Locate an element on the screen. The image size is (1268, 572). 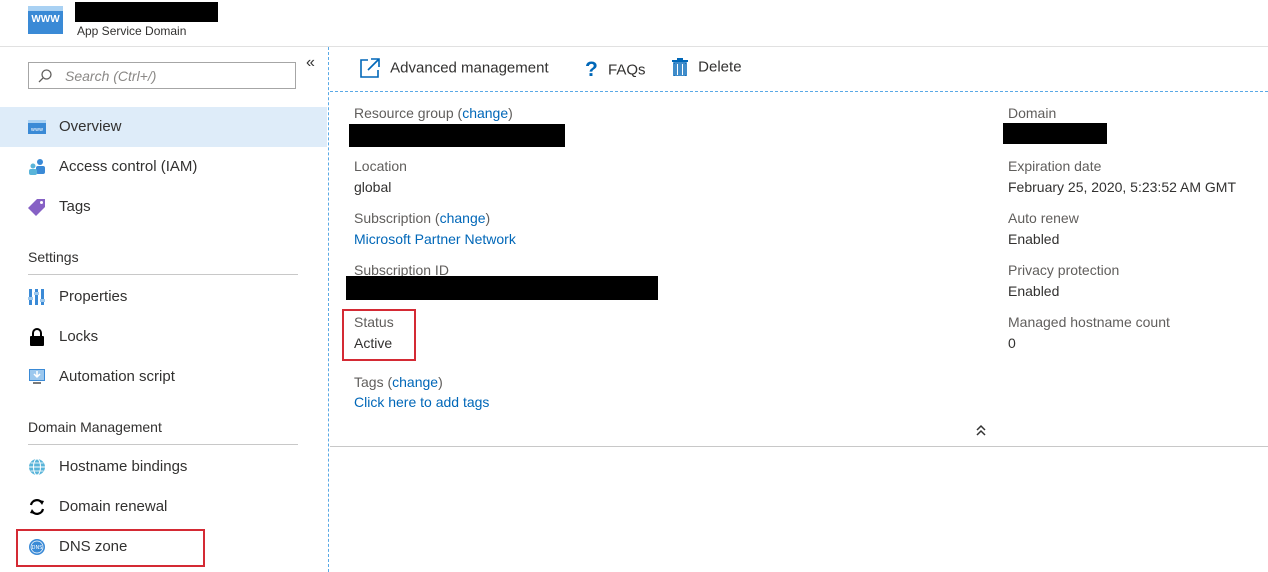
sidebar-item-automation-script: Automation script is located at coordinates (163, 377).